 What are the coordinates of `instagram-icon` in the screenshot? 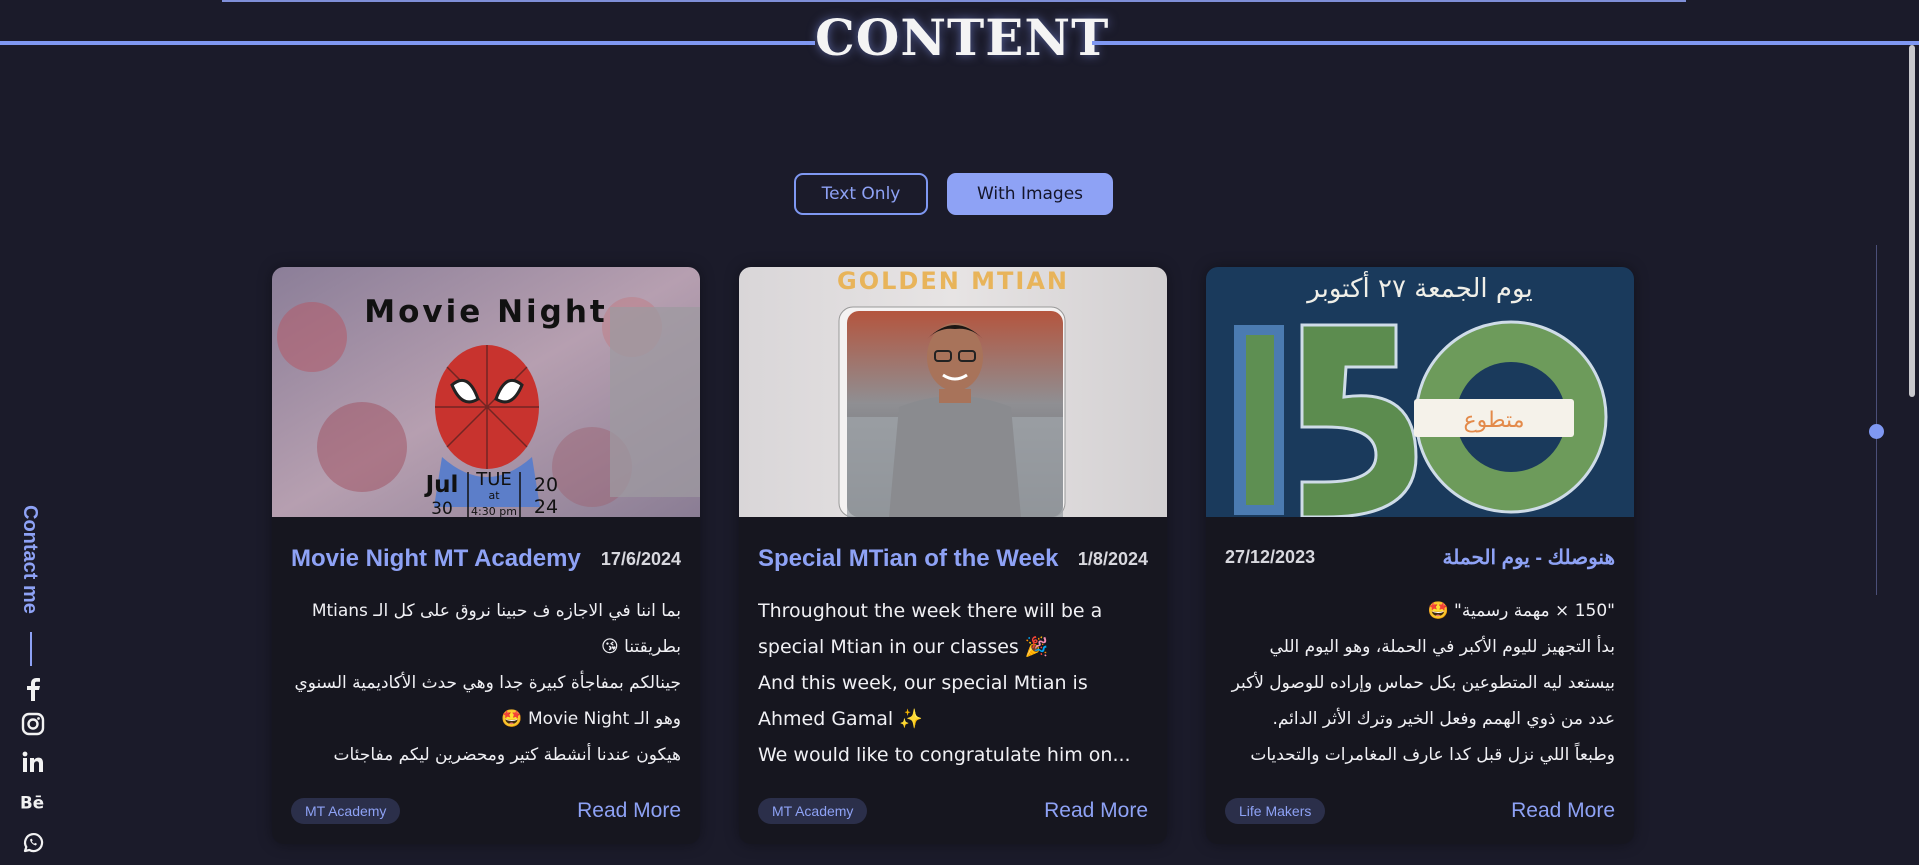 It's located at (33, 724).